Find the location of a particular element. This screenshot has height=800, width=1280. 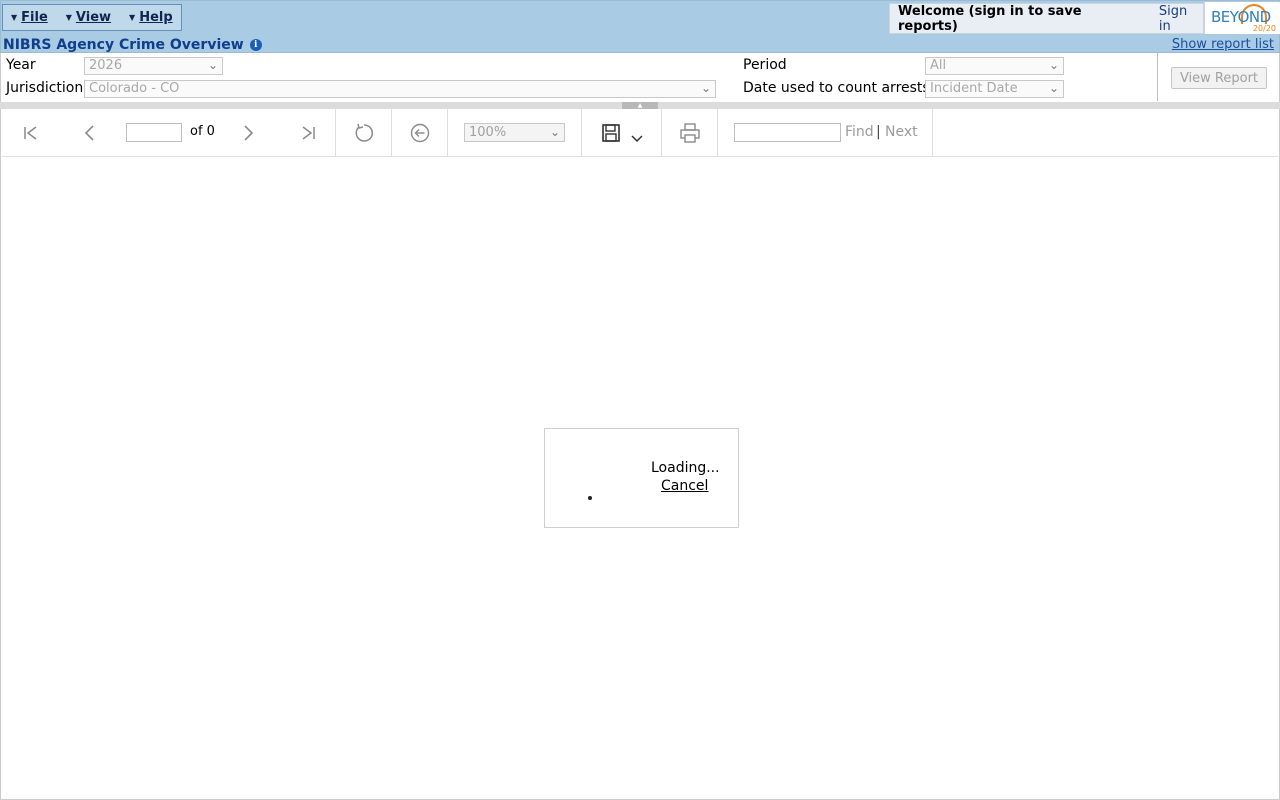

period-select-value: All is located at coordinates (938, 65).